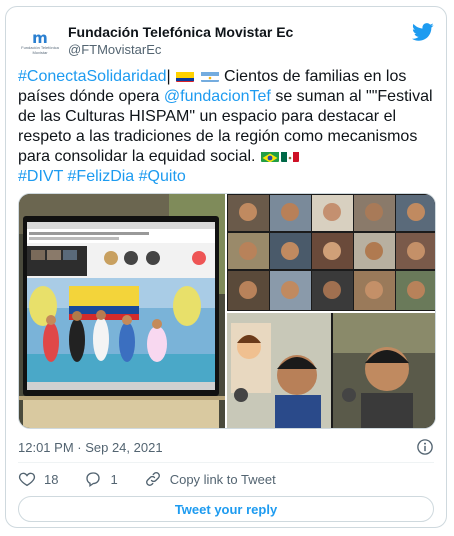 This screenshot has height=536, width=454. I want to click on mexico-flag-icon, so click(289, 156).